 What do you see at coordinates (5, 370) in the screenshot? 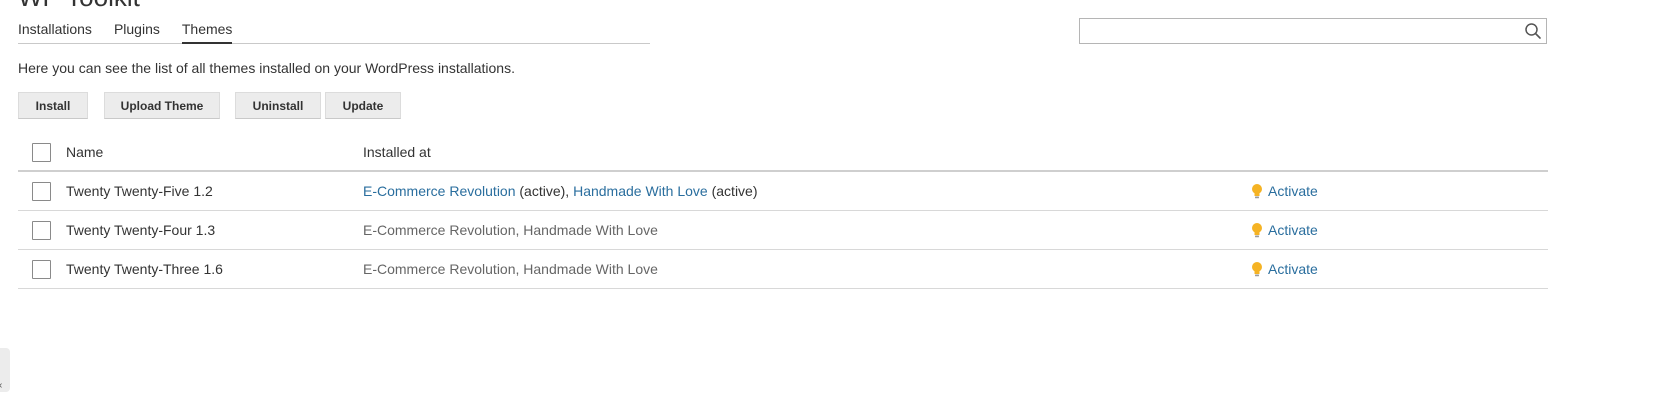
I see `side-panel-handle: ‹` at bounding box center [5, 370].